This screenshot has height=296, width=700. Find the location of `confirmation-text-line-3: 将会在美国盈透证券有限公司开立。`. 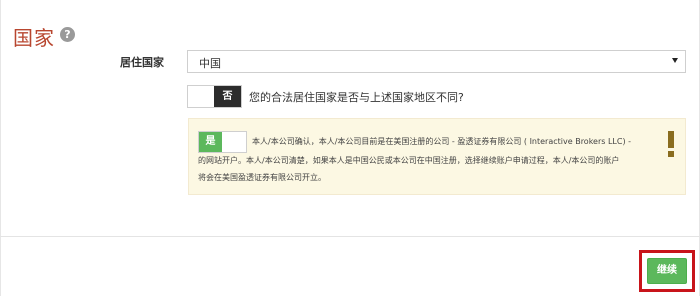

confirmation-text-line-3: 将会在美国盈透证券有限公司开立。 is located at coordinates (262, 177).